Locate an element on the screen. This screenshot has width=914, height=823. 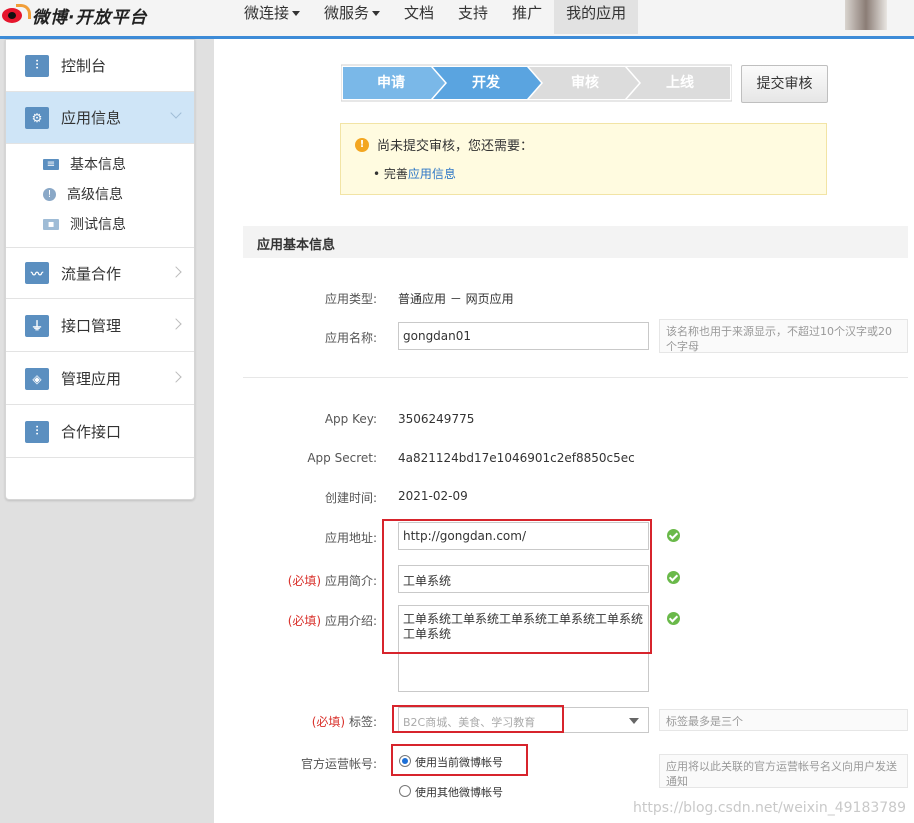
weibo-eye-icon is located at coordinates (15, 15).